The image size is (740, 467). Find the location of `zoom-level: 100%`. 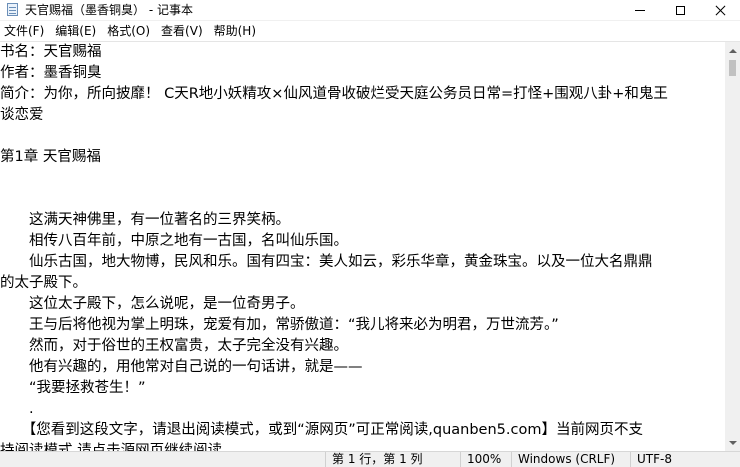

zoom-level: 100% is located at coordinates (488, 459).